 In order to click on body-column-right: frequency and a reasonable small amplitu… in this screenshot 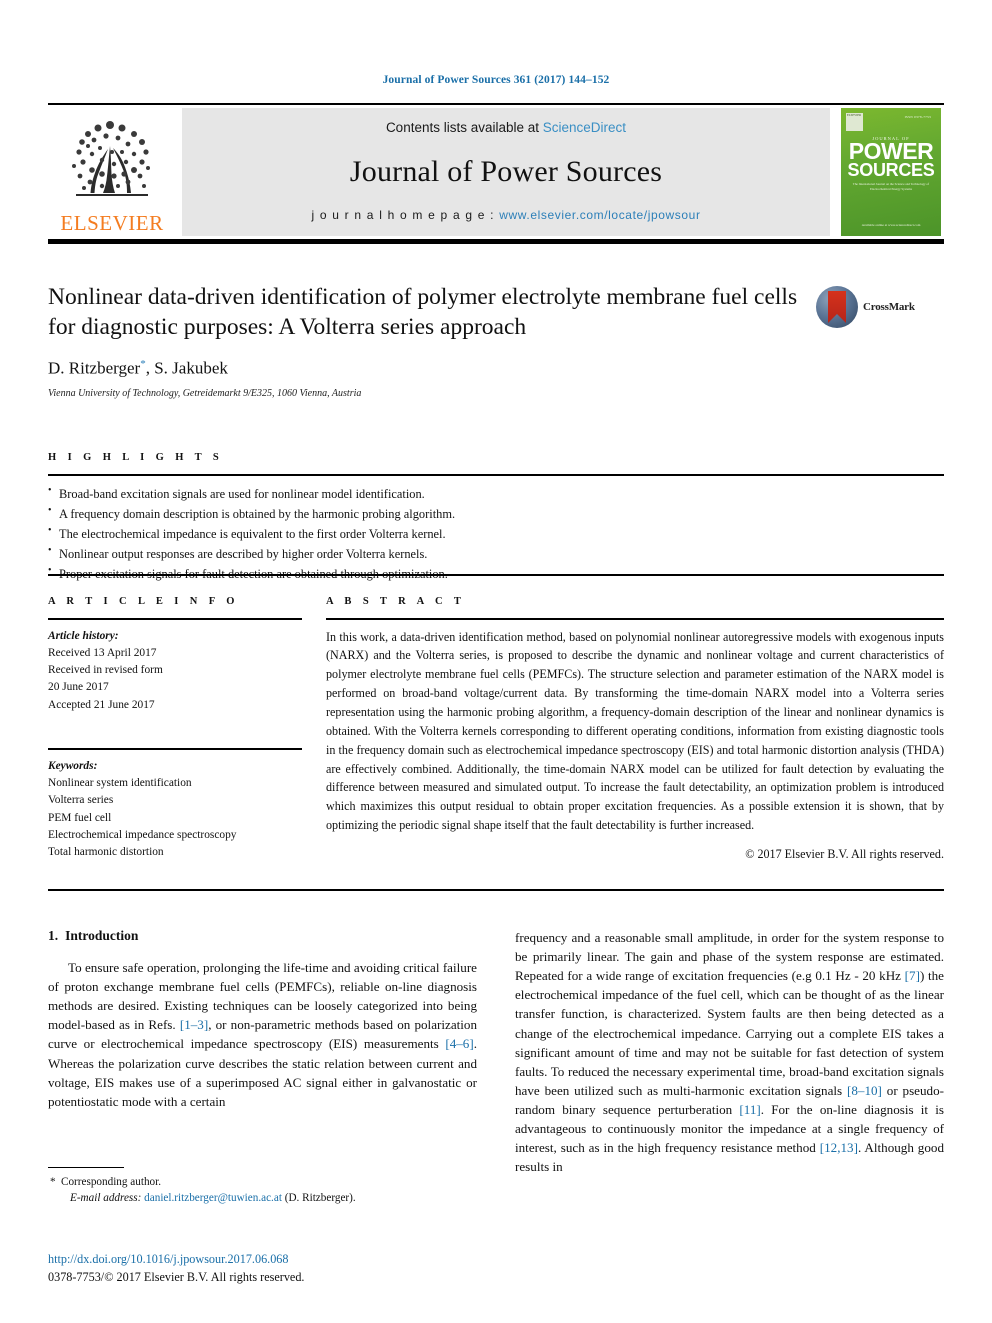, I will do `click(729, 1052)`.